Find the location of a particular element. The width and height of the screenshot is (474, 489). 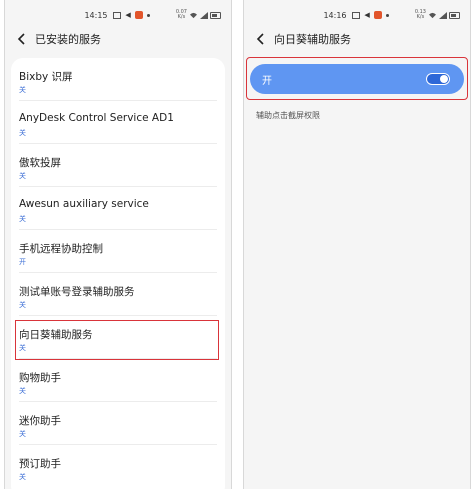

status-bar: 14:15 ◀ 0.07 K/s is located at coordinates (118, 15).